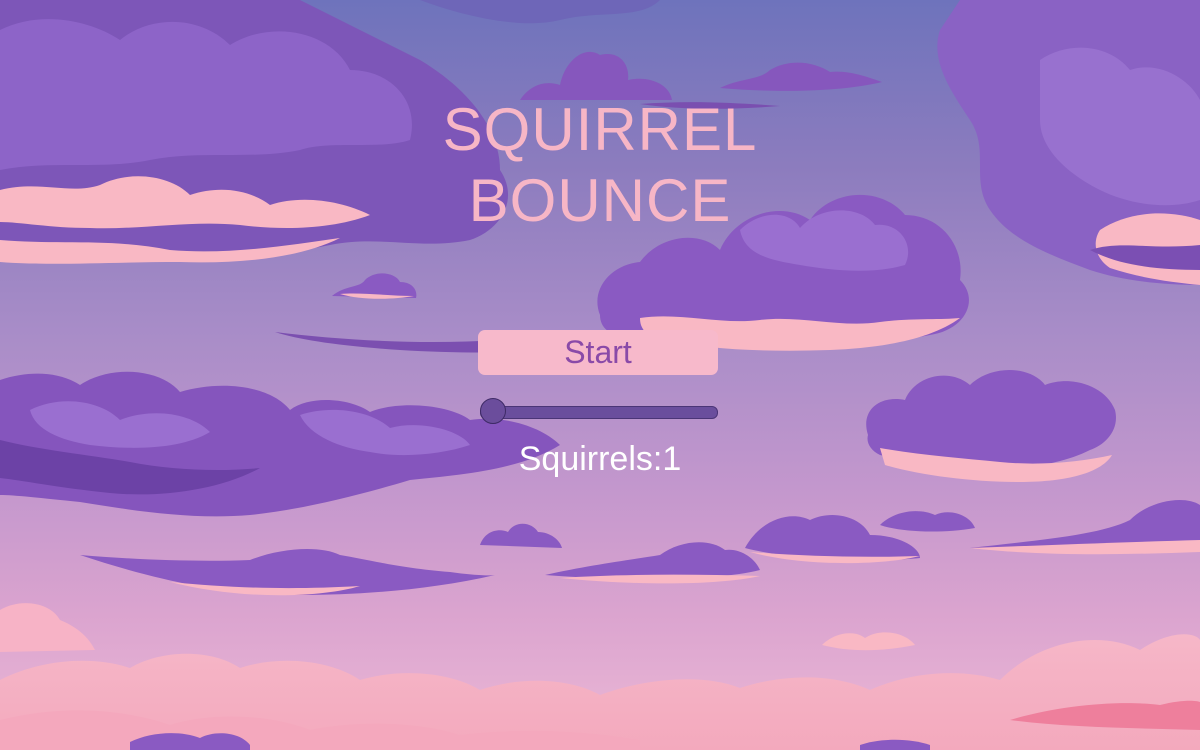 The height and width of the screenshot is (750, 1200). I want to click on cloud-right-middle, so click(991, 426).